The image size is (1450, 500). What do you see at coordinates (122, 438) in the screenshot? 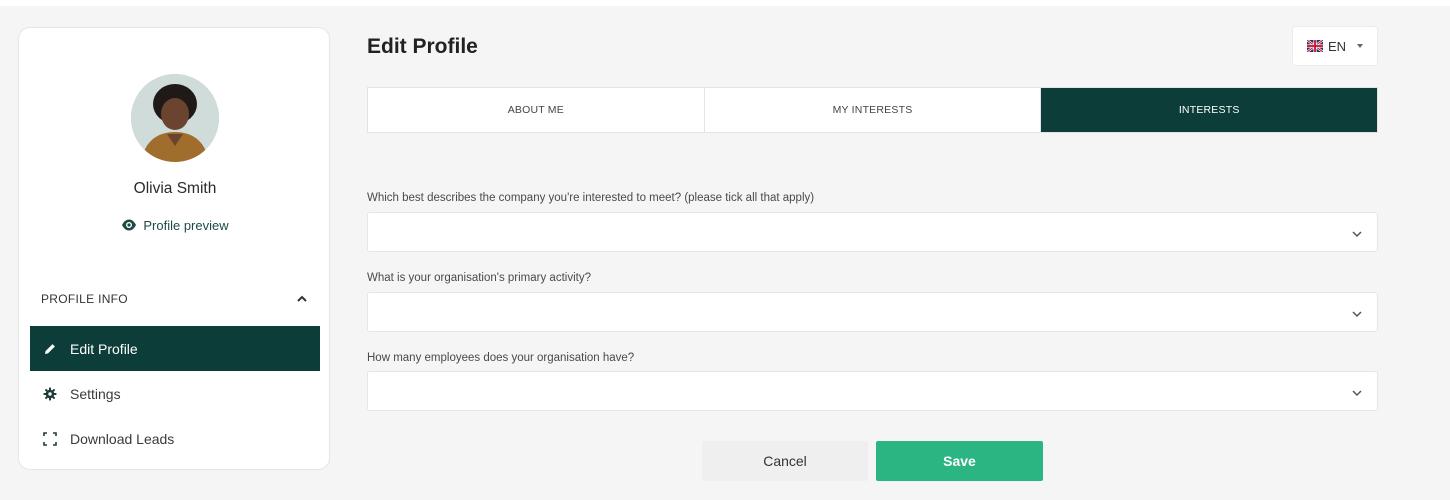
I see `sidebar-item-label: Download Leads` at bounding box center [122, 438].